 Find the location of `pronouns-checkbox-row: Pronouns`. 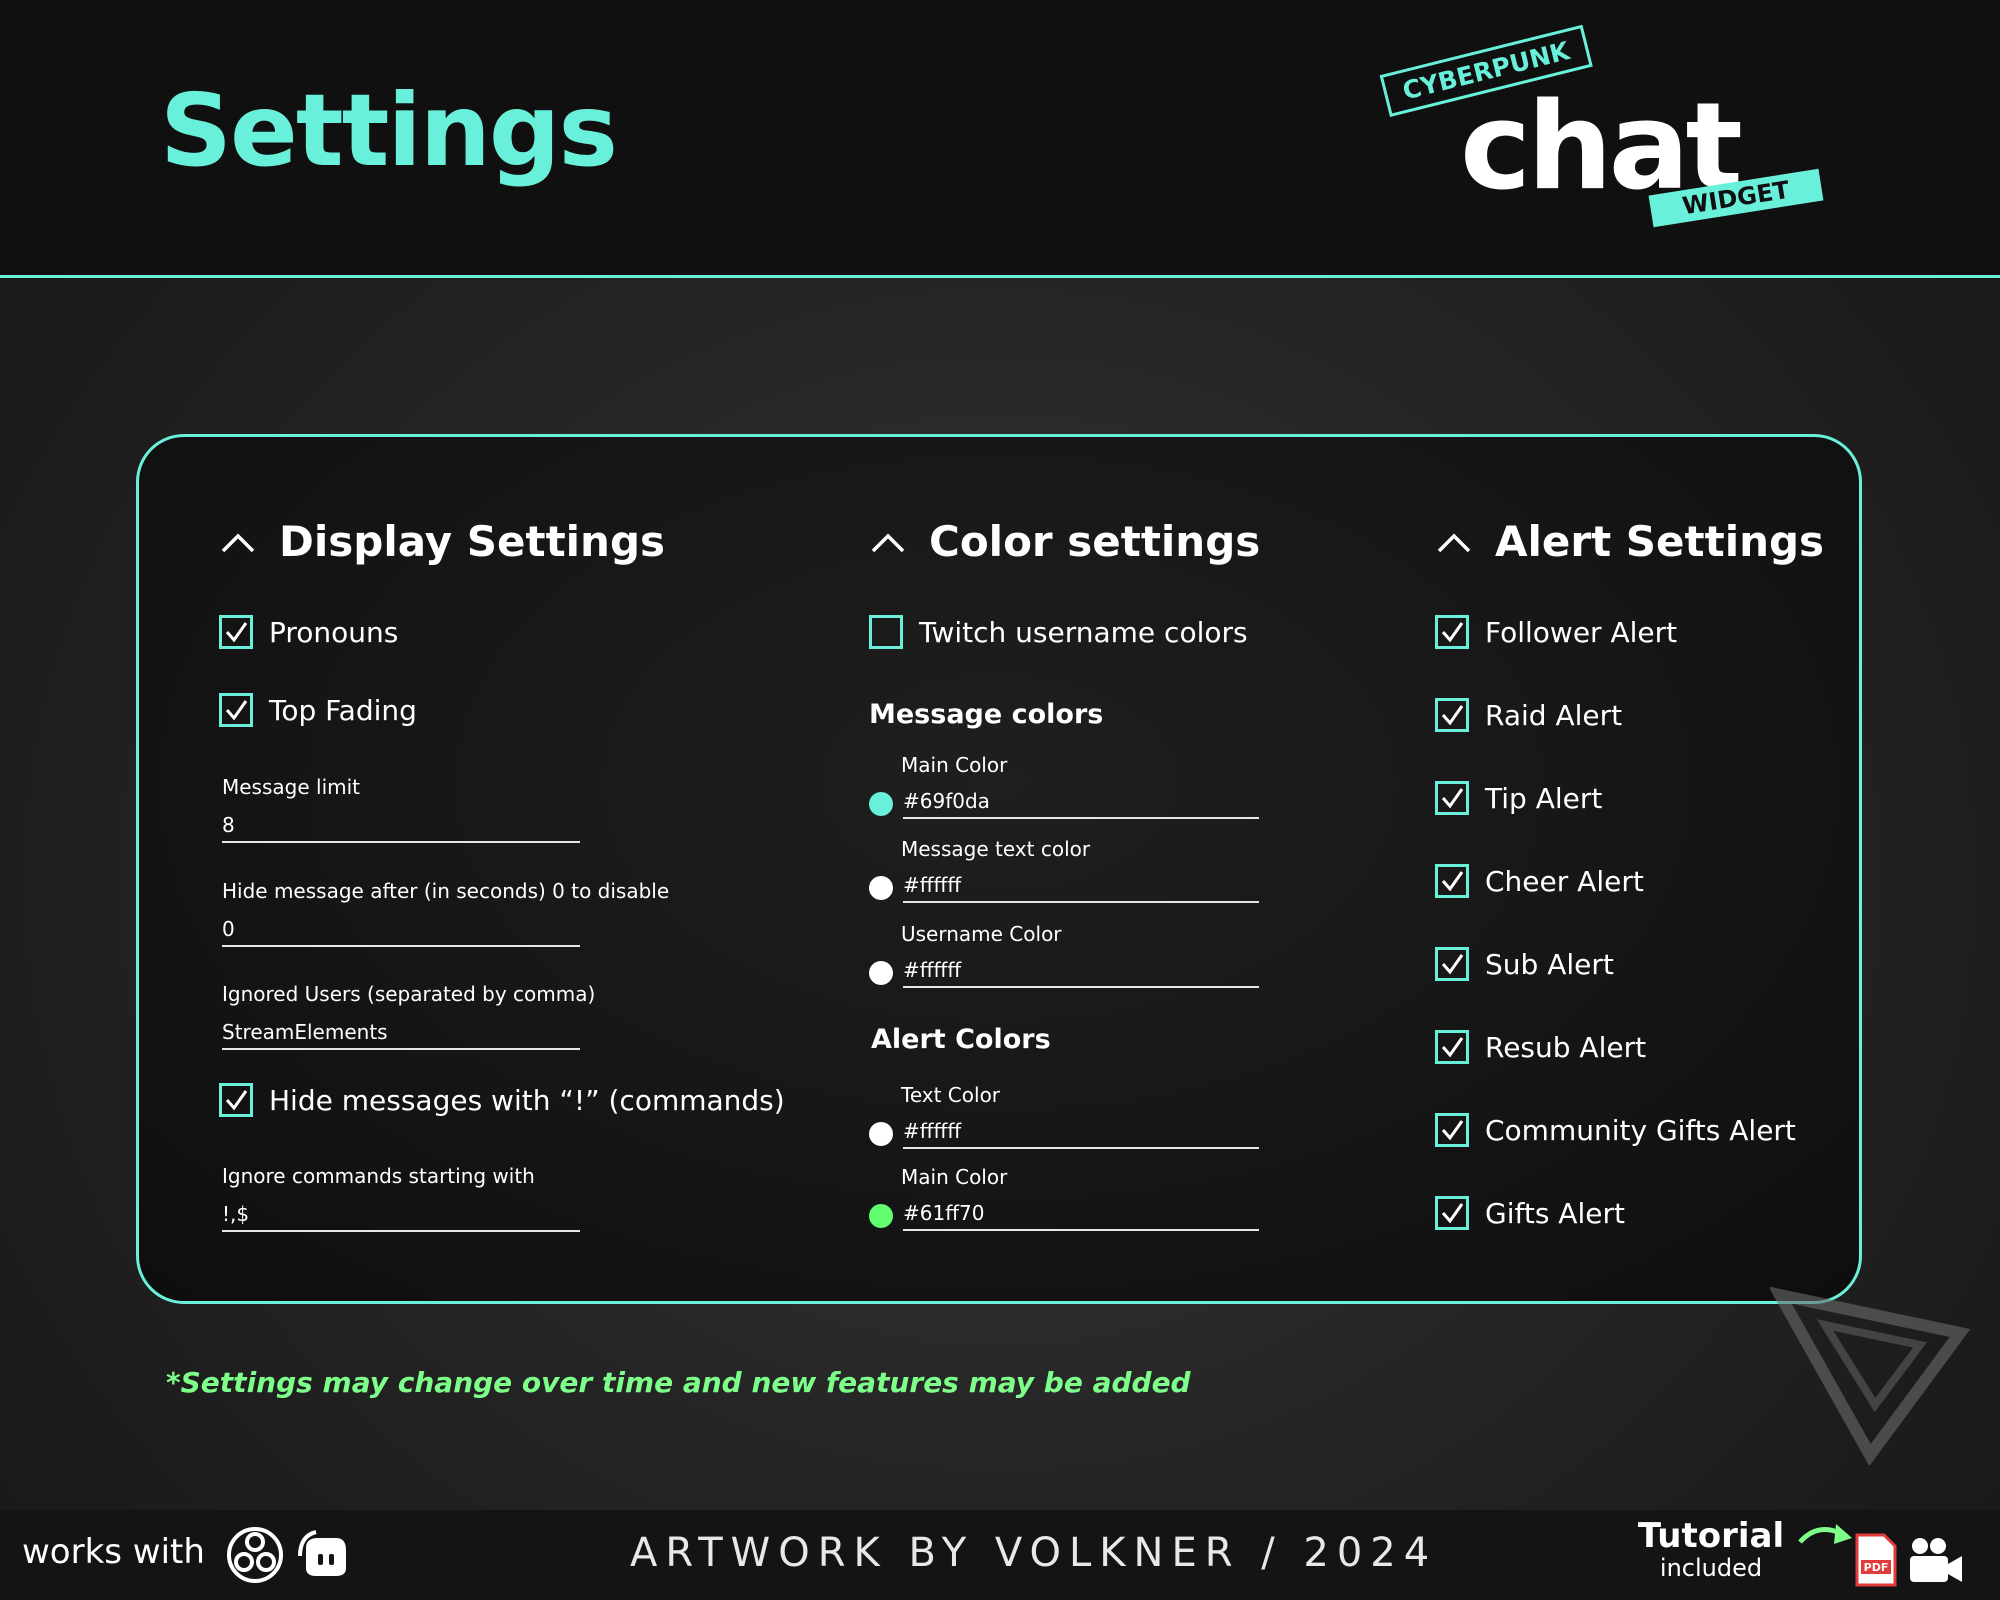

pronouns-checkbox-row: Pronouns is located at coordinates (308, 632).